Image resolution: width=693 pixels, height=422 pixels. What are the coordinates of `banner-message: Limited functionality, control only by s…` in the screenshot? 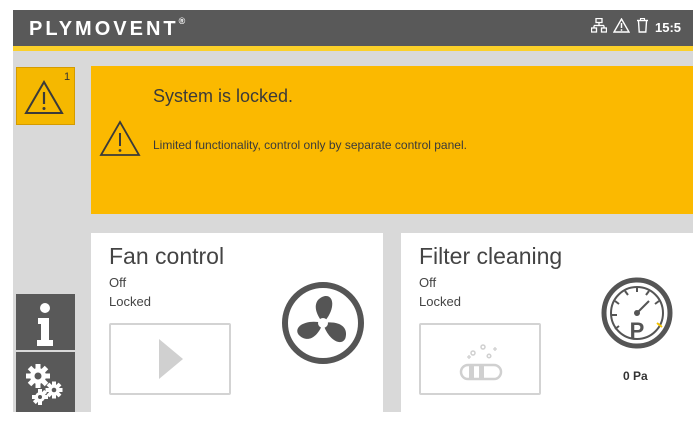 It's located at (310, 145).